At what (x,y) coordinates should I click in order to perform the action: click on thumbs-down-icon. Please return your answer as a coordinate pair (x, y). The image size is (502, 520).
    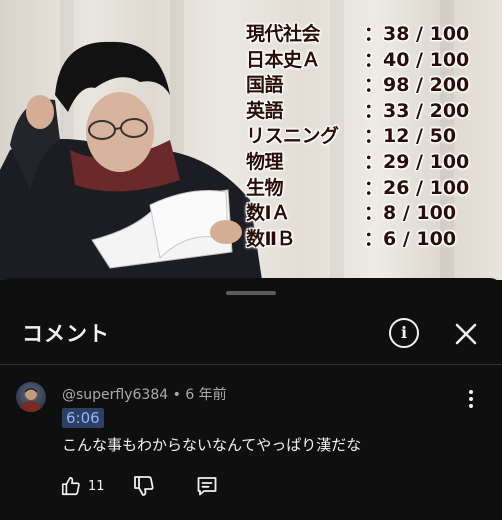
    Looking at the image, I should click on (144, 486).